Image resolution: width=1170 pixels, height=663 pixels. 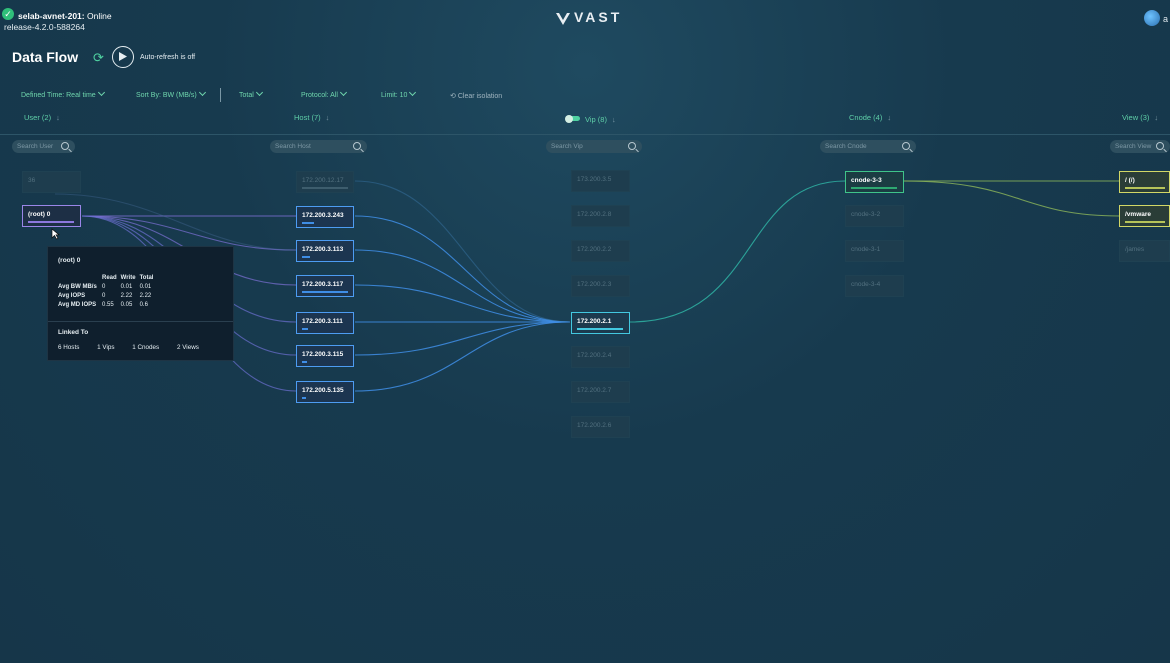 I want to click on column-header-user: User (2) ↓, so click(x=42, y=117).